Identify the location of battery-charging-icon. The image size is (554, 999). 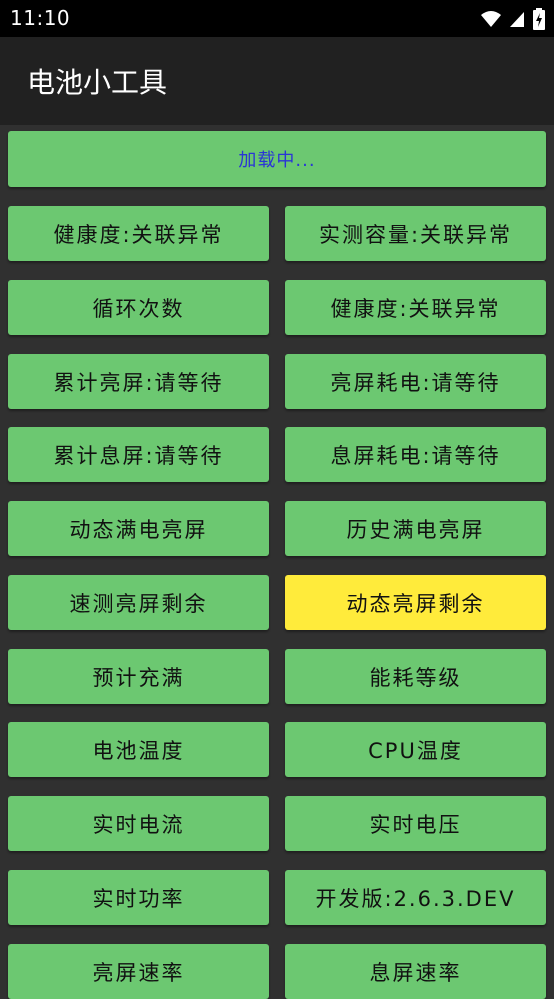
(539, 19).